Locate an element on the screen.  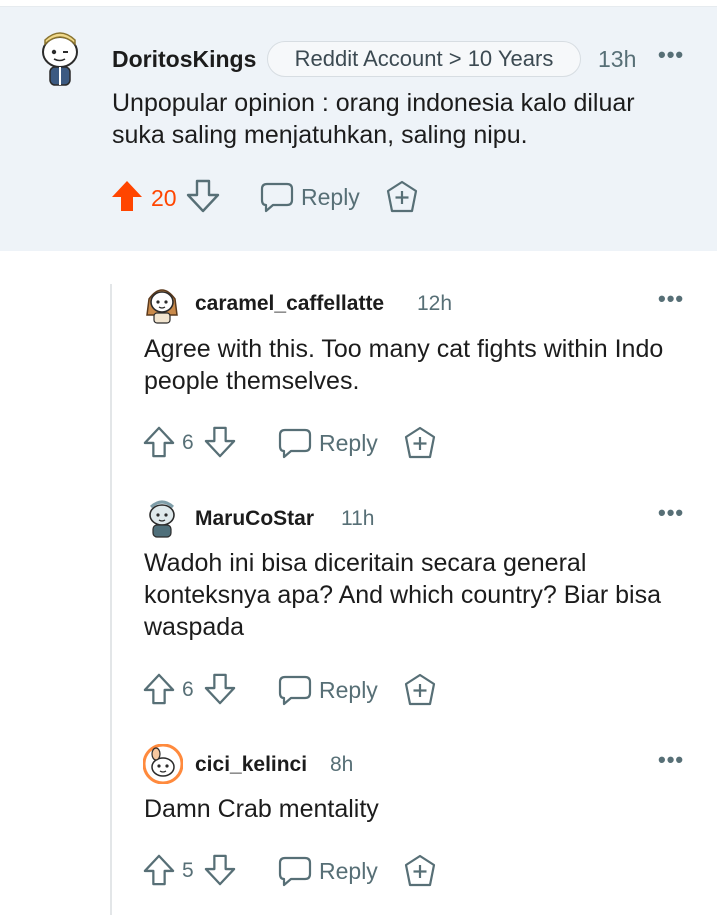
username: cici_kelinci is located at coordinates (251, 765).